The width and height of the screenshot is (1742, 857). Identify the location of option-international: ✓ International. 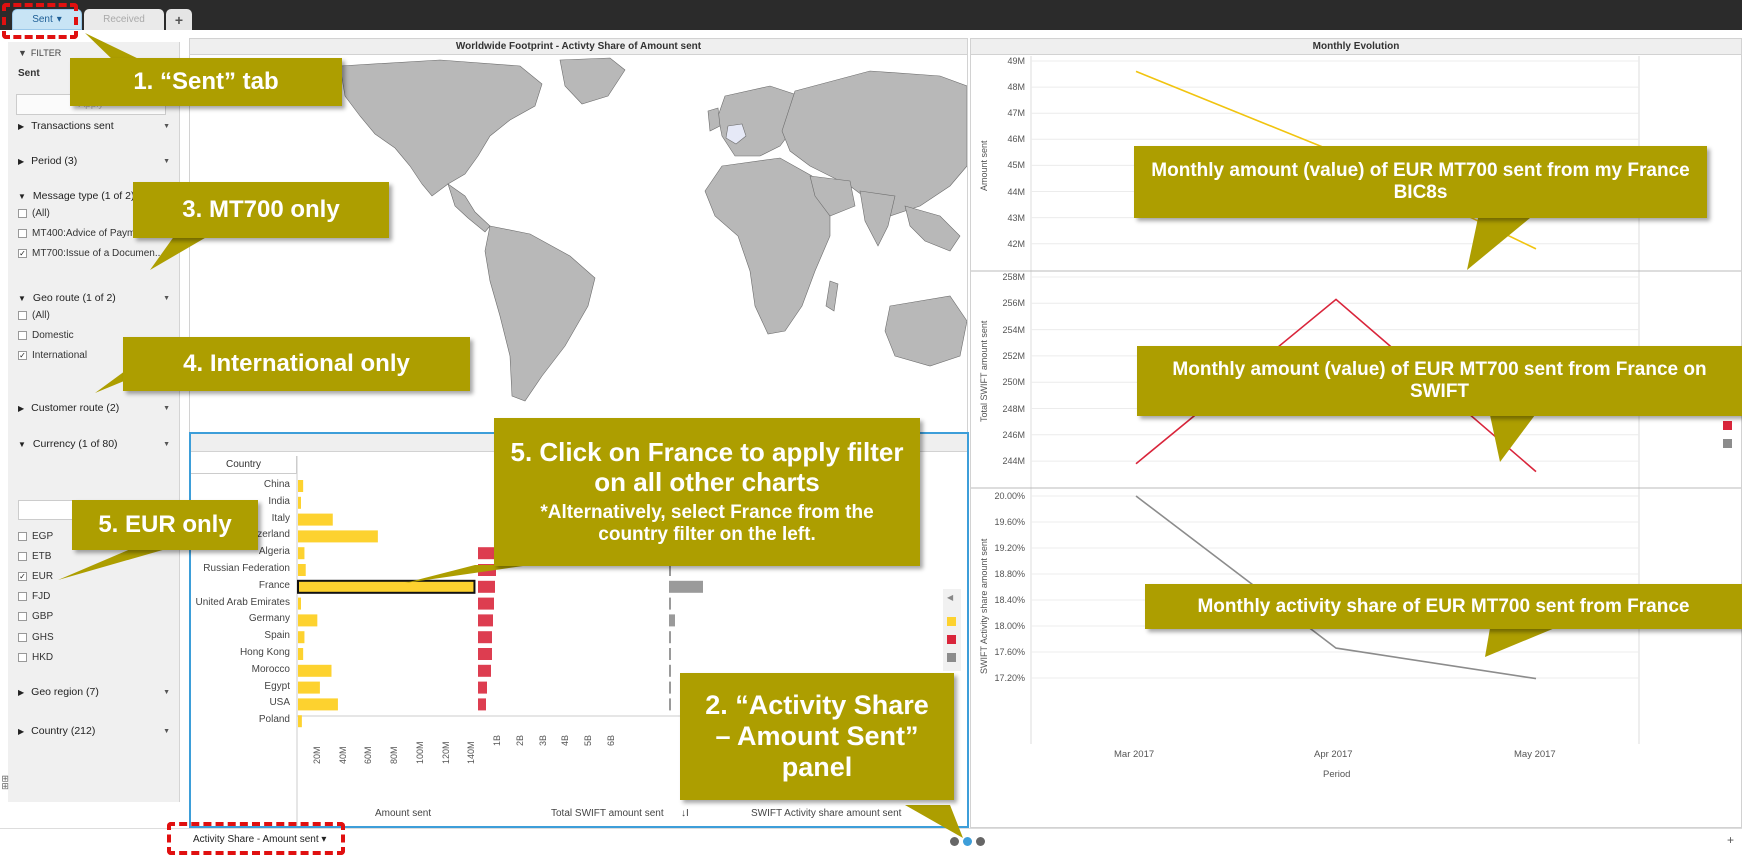
(52, 355).